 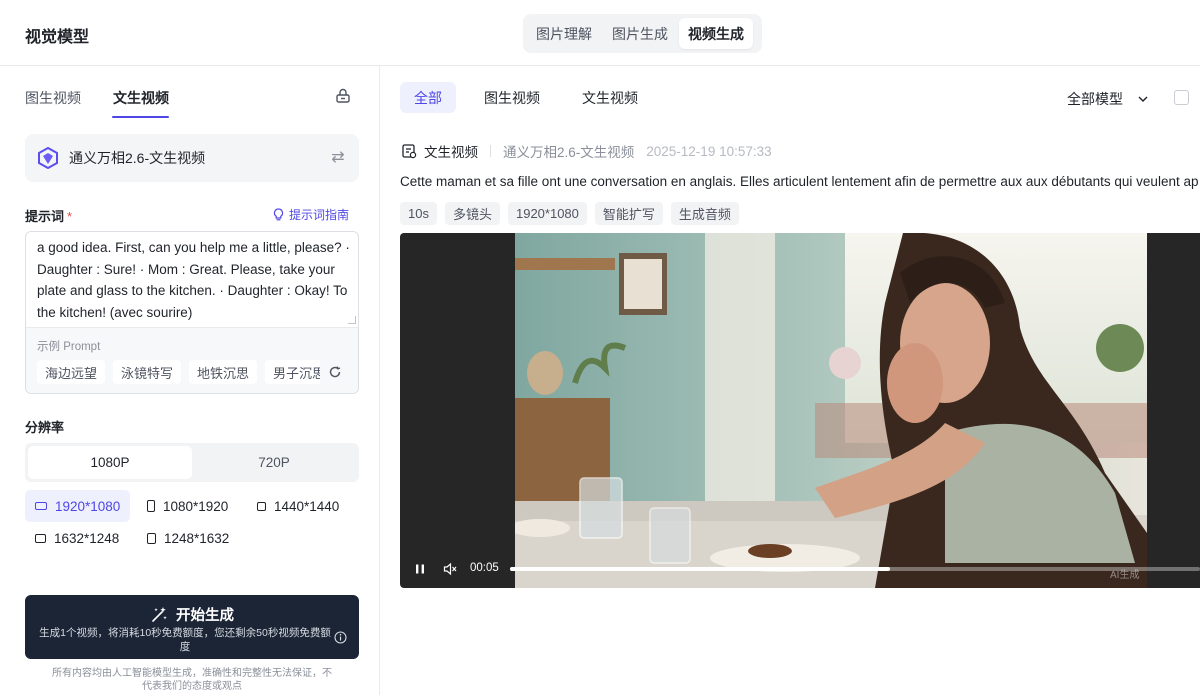 I want to click on tab-image-generation: 图片生成, so click(x=640, y=33).